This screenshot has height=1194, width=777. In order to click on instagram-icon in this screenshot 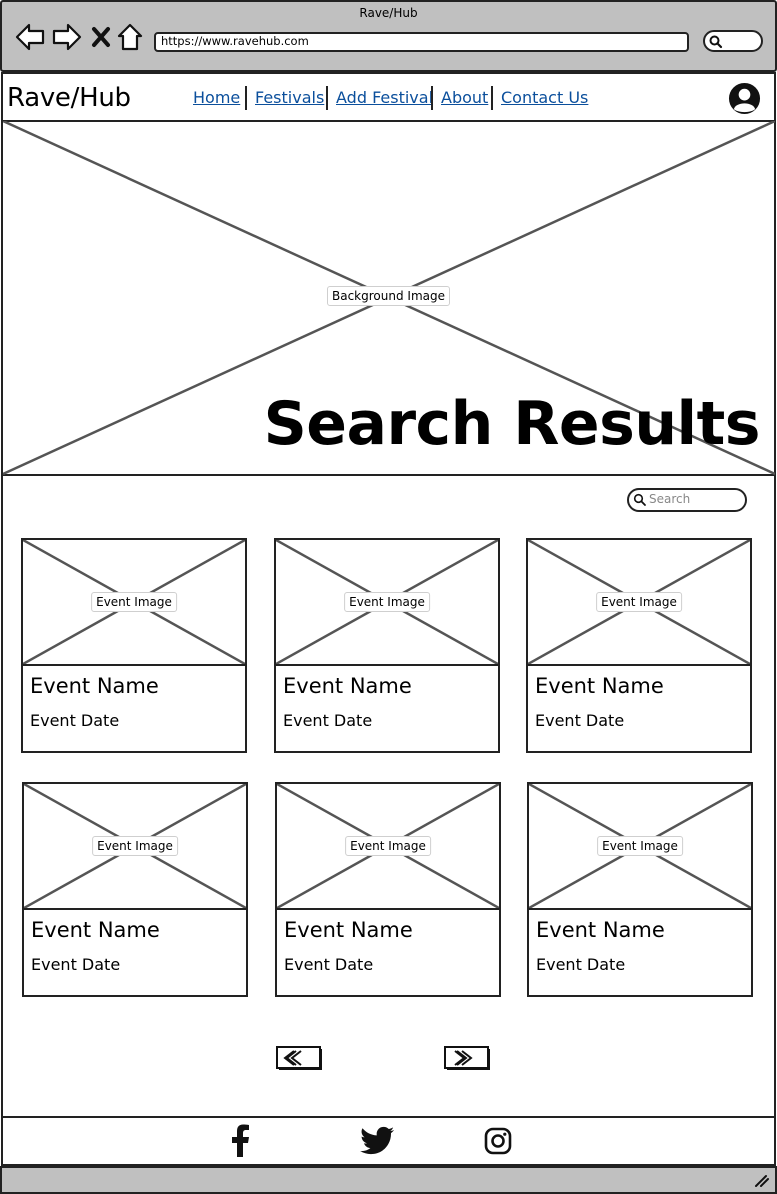, I will do `click(498, 1141)`.